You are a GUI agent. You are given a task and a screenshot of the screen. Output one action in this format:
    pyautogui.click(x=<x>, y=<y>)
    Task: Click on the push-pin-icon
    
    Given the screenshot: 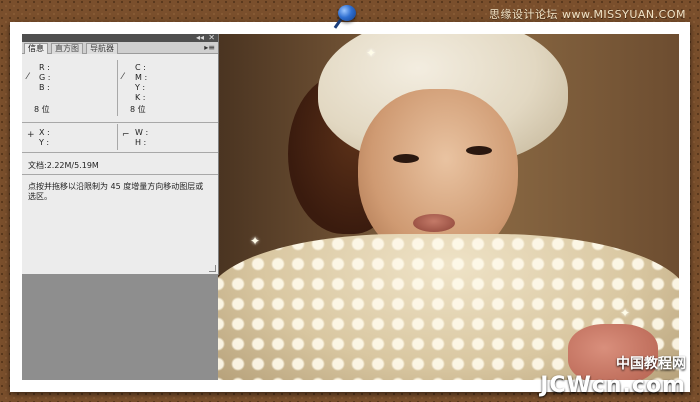 What is the action you would take?
    pyautogui.click(x=347, y=13)
    